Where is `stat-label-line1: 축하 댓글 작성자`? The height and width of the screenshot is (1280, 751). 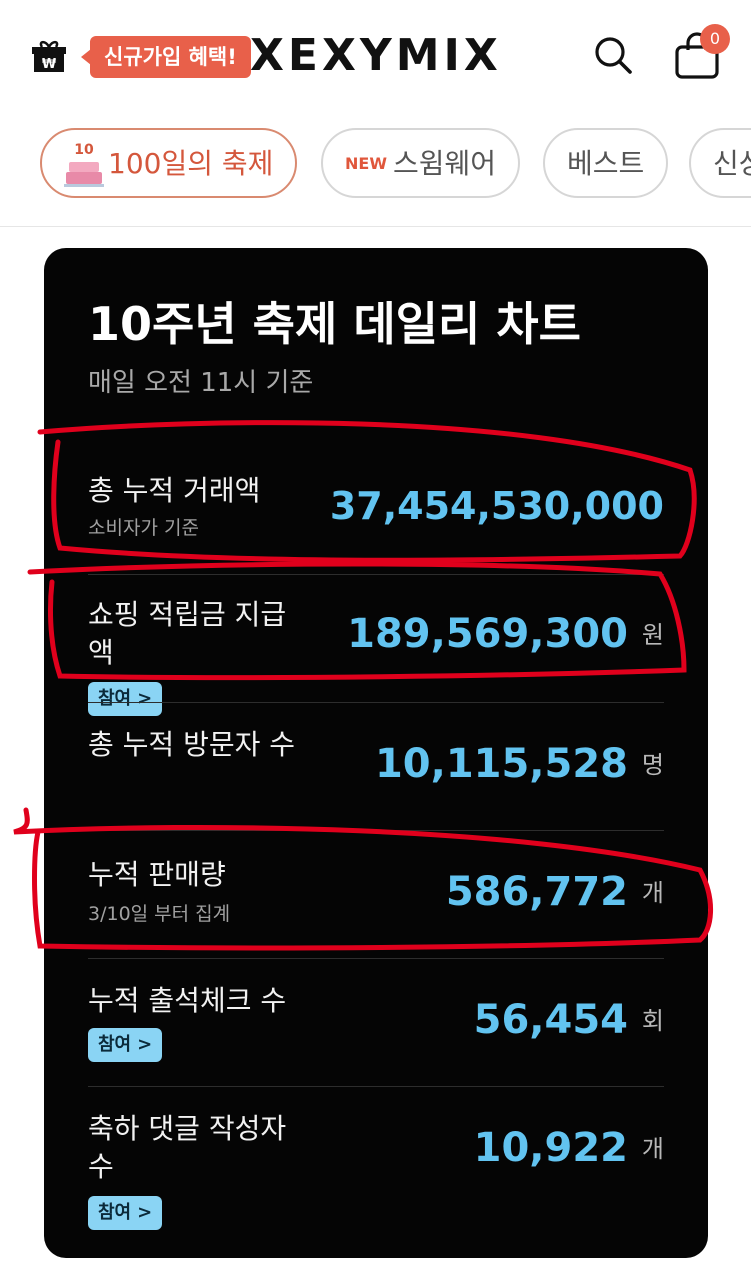
stat-label-line1: 축하 댓글 작성자 is located at coordinates (187, 1128).